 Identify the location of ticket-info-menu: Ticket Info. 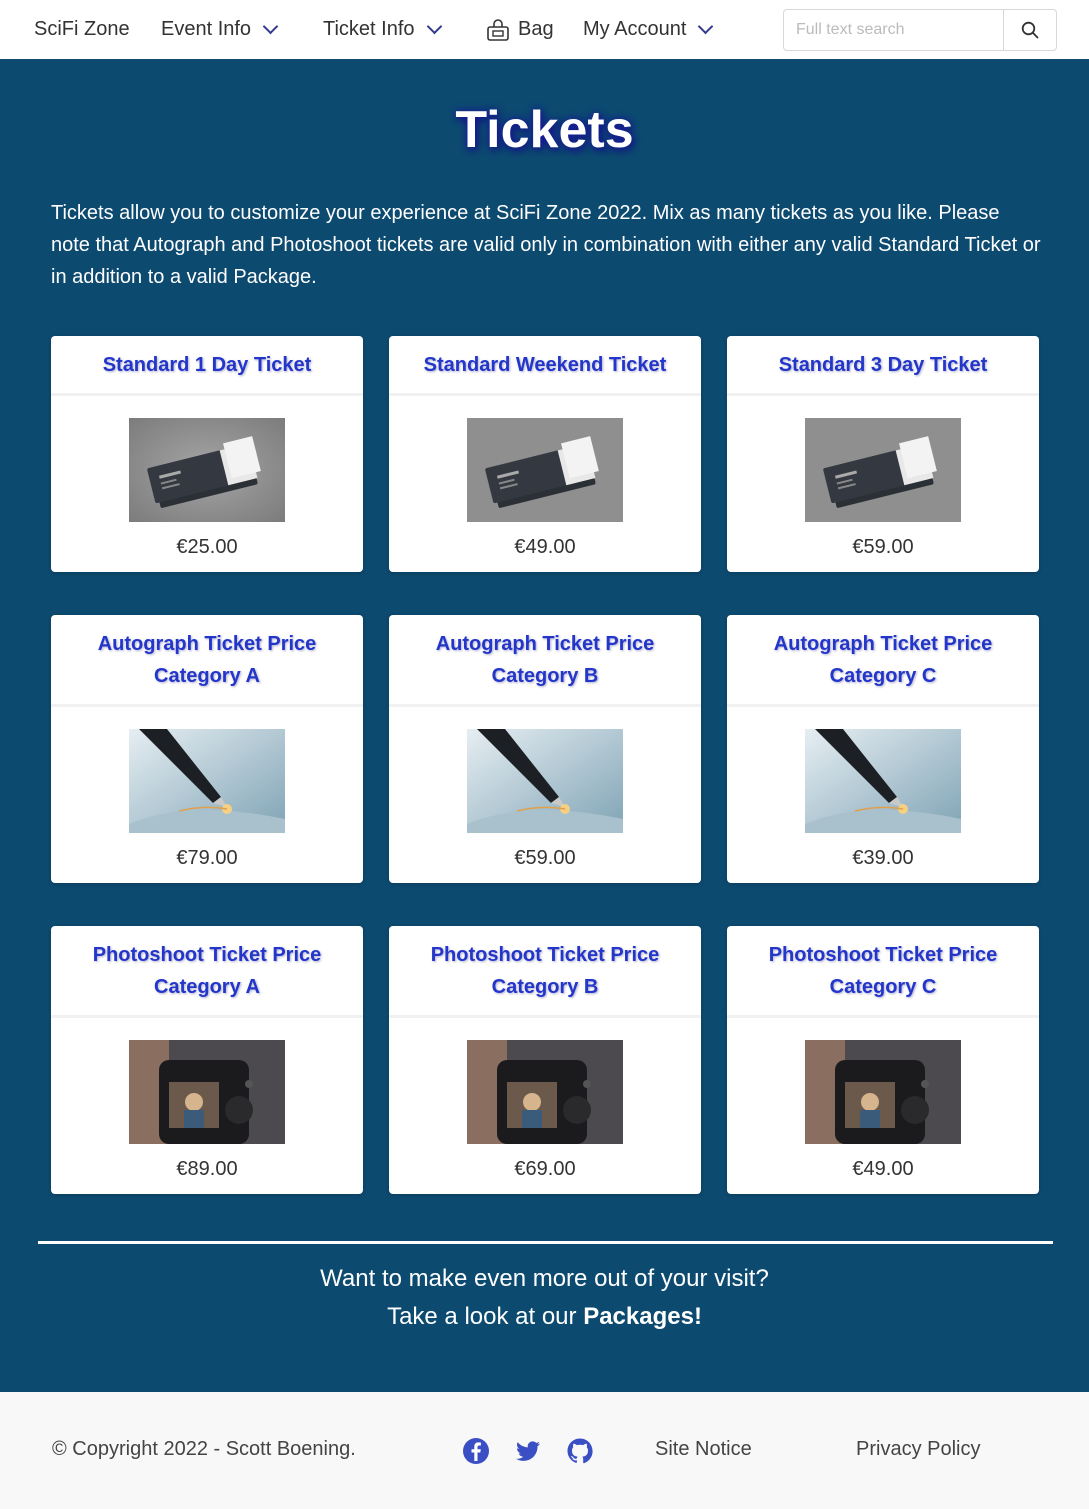
(382, 29).